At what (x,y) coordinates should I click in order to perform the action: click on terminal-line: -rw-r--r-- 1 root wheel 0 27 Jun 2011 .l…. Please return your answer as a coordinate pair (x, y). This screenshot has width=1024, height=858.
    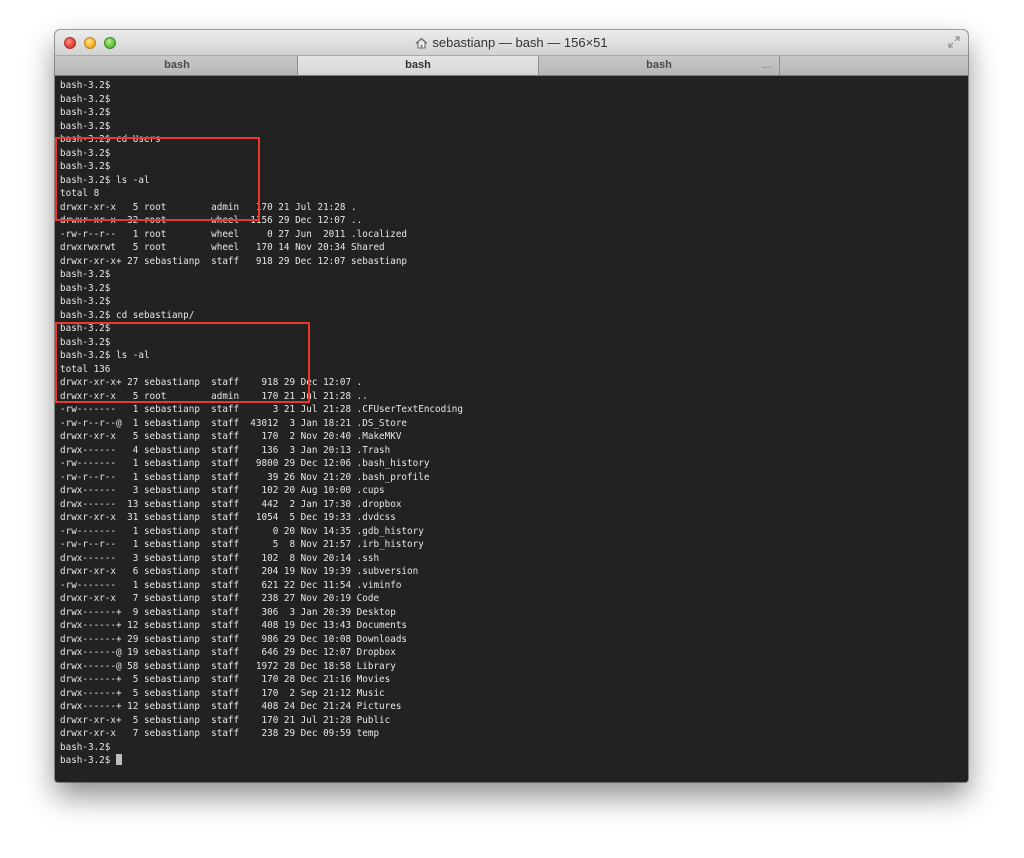
    Looking at the image, I should click on (233, 235).